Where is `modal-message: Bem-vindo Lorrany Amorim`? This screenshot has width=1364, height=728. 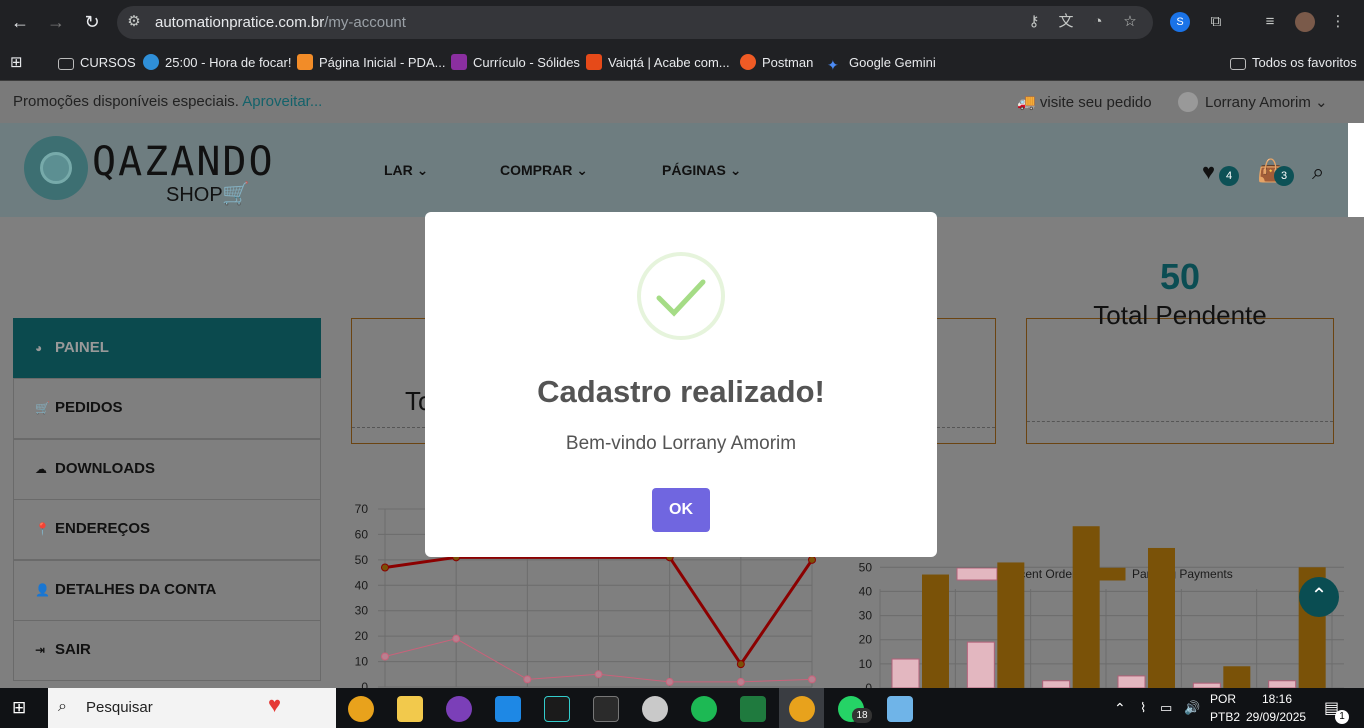
modal-message: Bem-vindo Lorrany Amorim is located at coordinates (681, 443).